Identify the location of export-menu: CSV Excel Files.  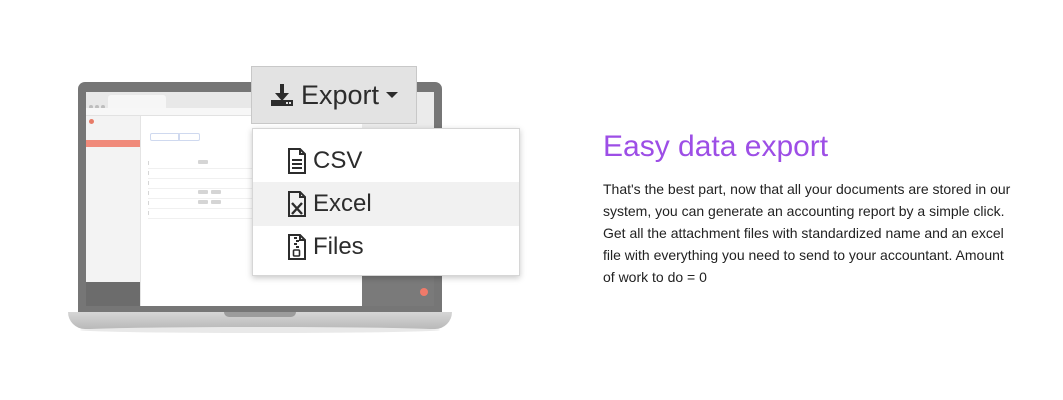
(386, 202).